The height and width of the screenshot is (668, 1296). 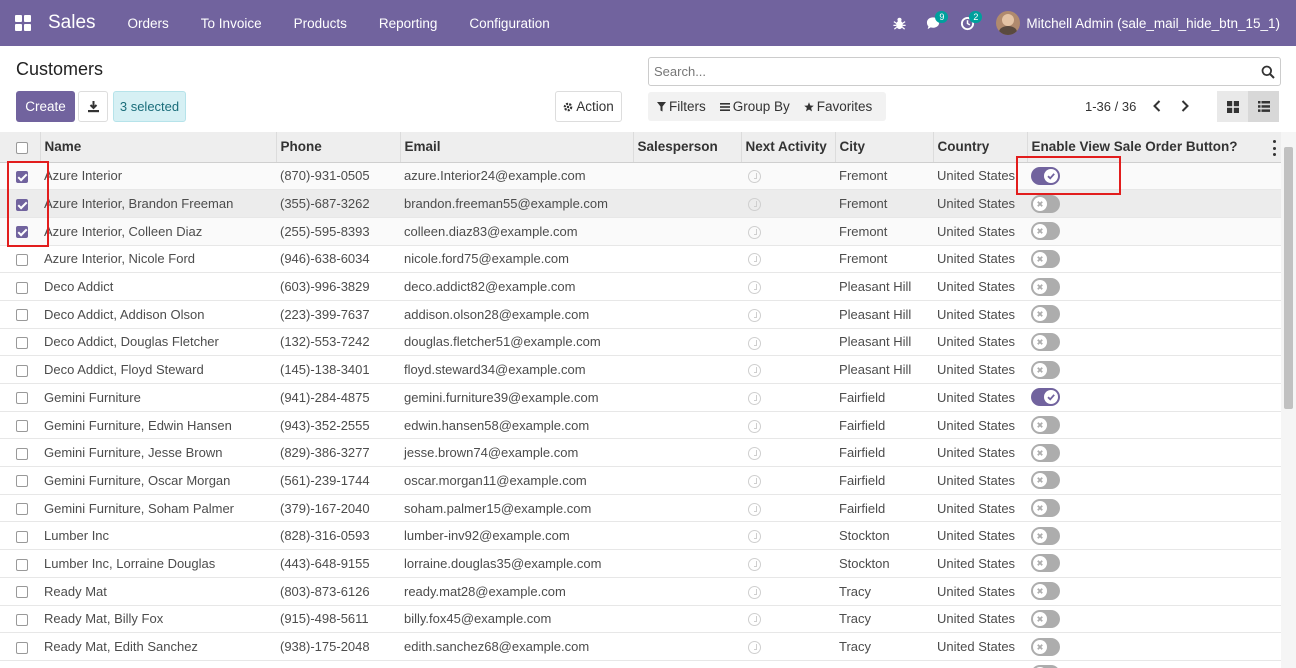 I want to click on cell-email: jesse.brown74@example.com, so click(x=516, y=453).